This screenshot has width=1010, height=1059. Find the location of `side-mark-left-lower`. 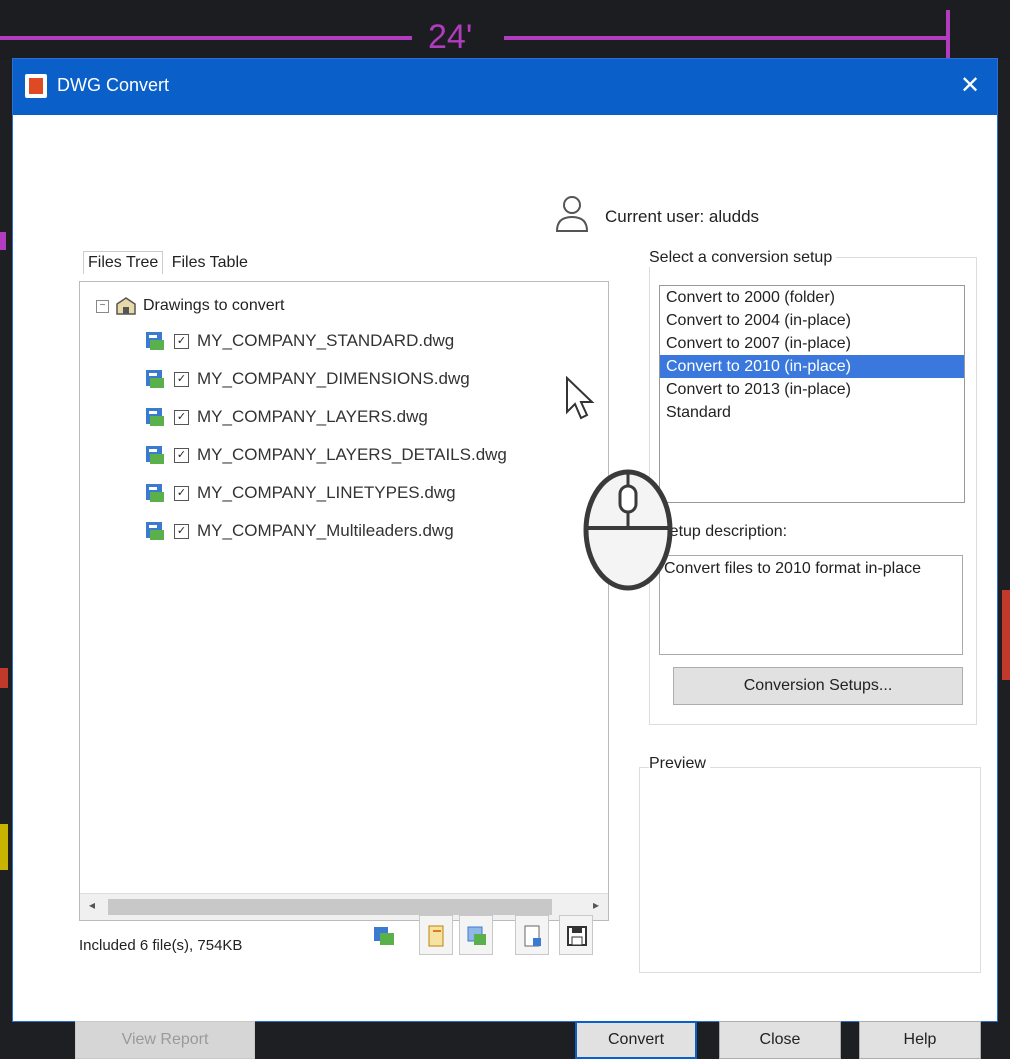

side-mark-left-lower is located at coordinates (4, 678).